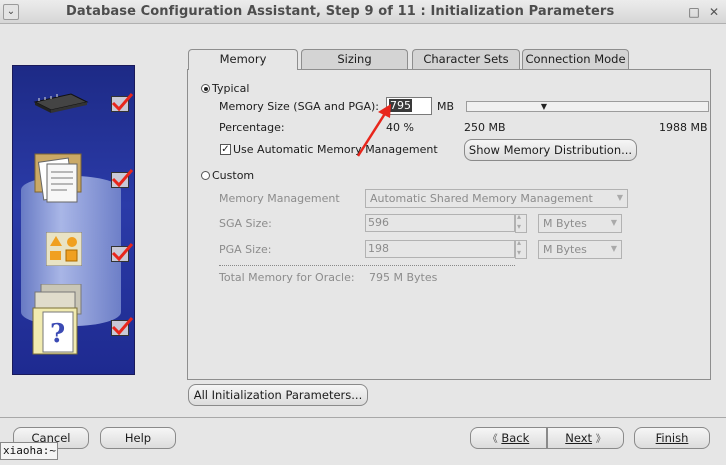 The image size is (726, 465). What do you see at coordinates (205, 175) in the screenshot?
I see `custom-radio` at bounding box center [205, 175].